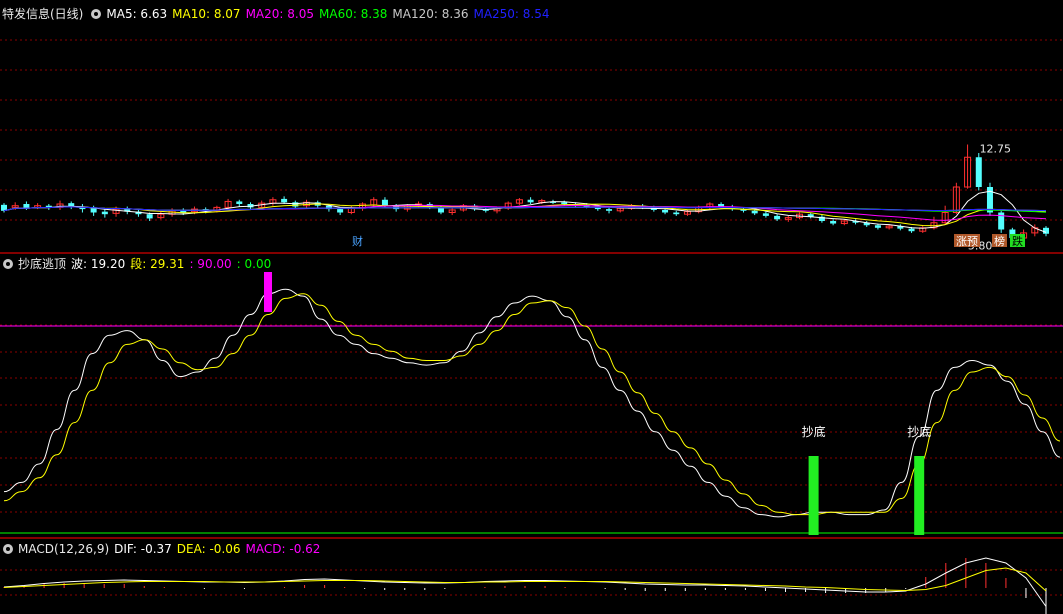 This screenshot has width=1063, height=614. What do you see at coordinates (210, 264) in the screenshot?
I see `top-level-label: : 90.00` at bounding box center [210, 264].